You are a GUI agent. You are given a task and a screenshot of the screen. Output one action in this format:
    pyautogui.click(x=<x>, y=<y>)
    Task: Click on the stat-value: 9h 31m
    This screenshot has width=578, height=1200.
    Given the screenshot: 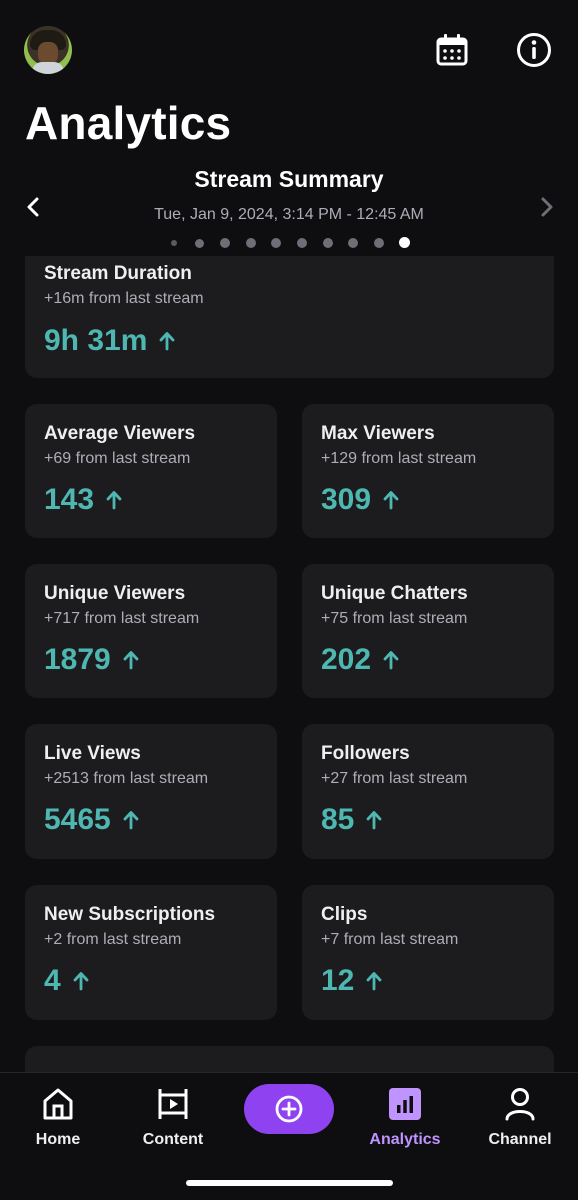 What is the action you would take?
    pyautogui.click(x=96, y=340)
    